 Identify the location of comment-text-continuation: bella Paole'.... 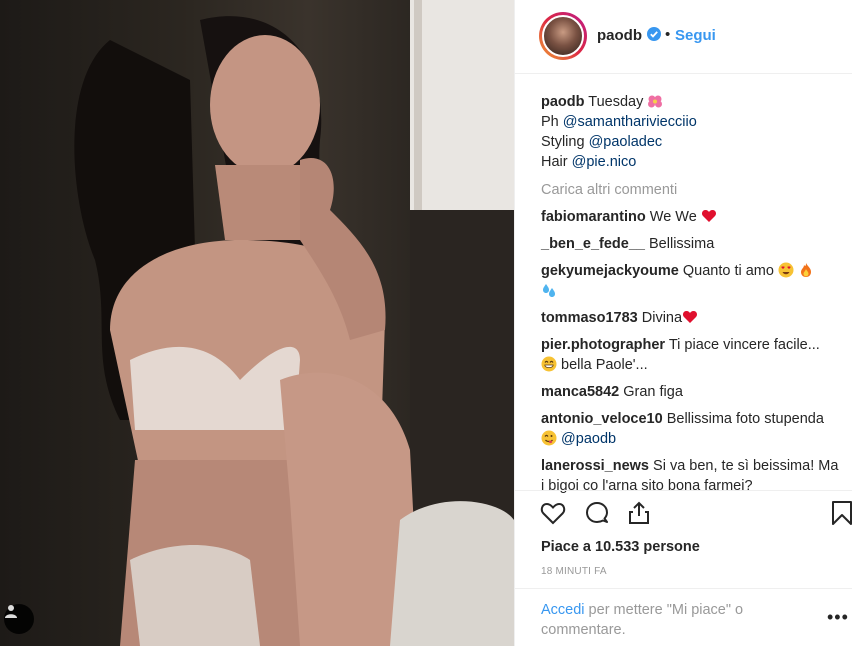
(604, 365).